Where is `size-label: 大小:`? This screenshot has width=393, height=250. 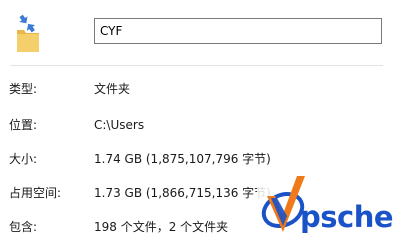 size-label: 大小: is located at coordinates (23, 159).